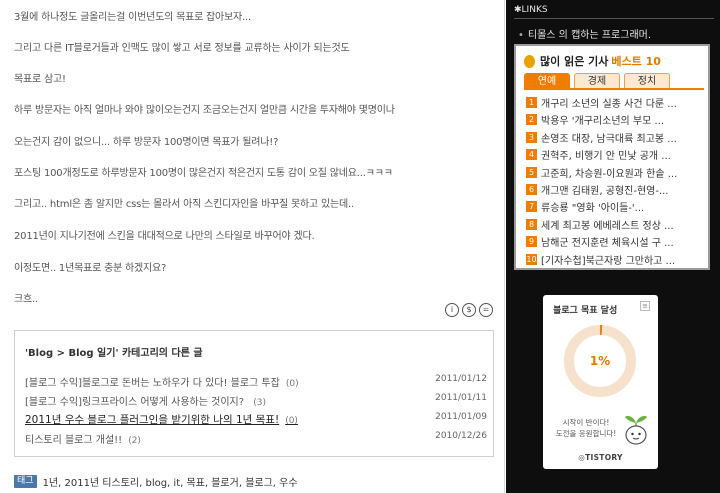 This screenshot has height=493, width=720. What do you see at coordinates (600, 457) in the screenshot?
I see `tistory-logo: ◎TISTORY` at bounding box center [600, 457].